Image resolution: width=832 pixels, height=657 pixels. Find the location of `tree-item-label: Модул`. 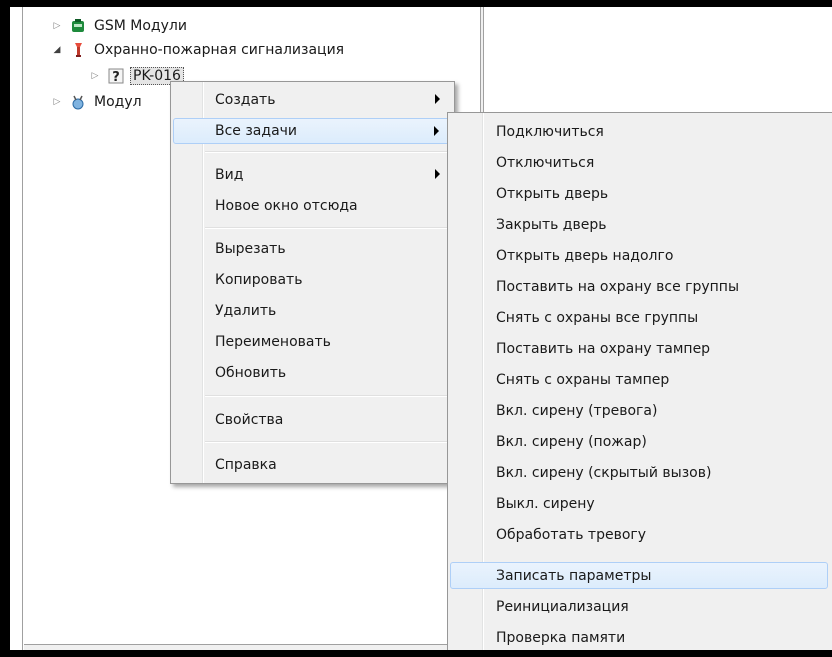

tree-item-label: Модул is located at coordinates (118, 102).